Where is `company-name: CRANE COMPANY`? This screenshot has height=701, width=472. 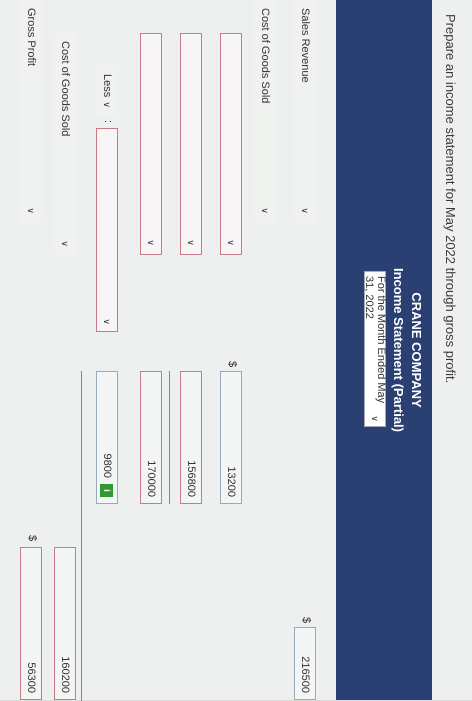 company-name: CRANE COMPANY is located at coordinates (416, 350).